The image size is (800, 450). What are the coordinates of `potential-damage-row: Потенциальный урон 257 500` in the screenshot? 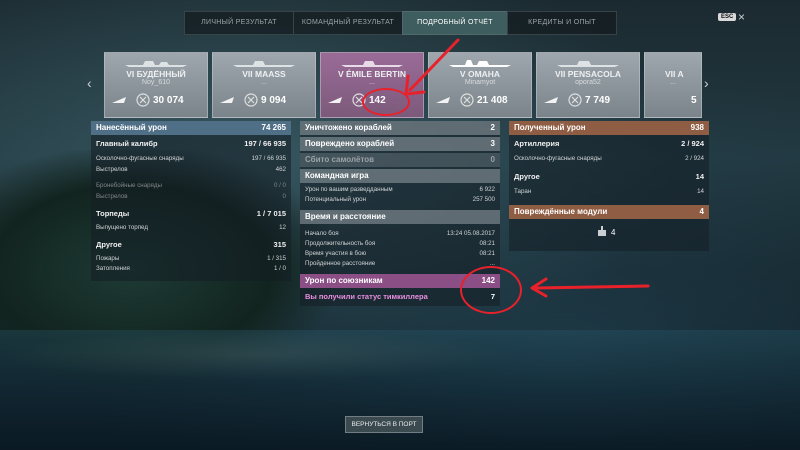 It's located at (400, 200).